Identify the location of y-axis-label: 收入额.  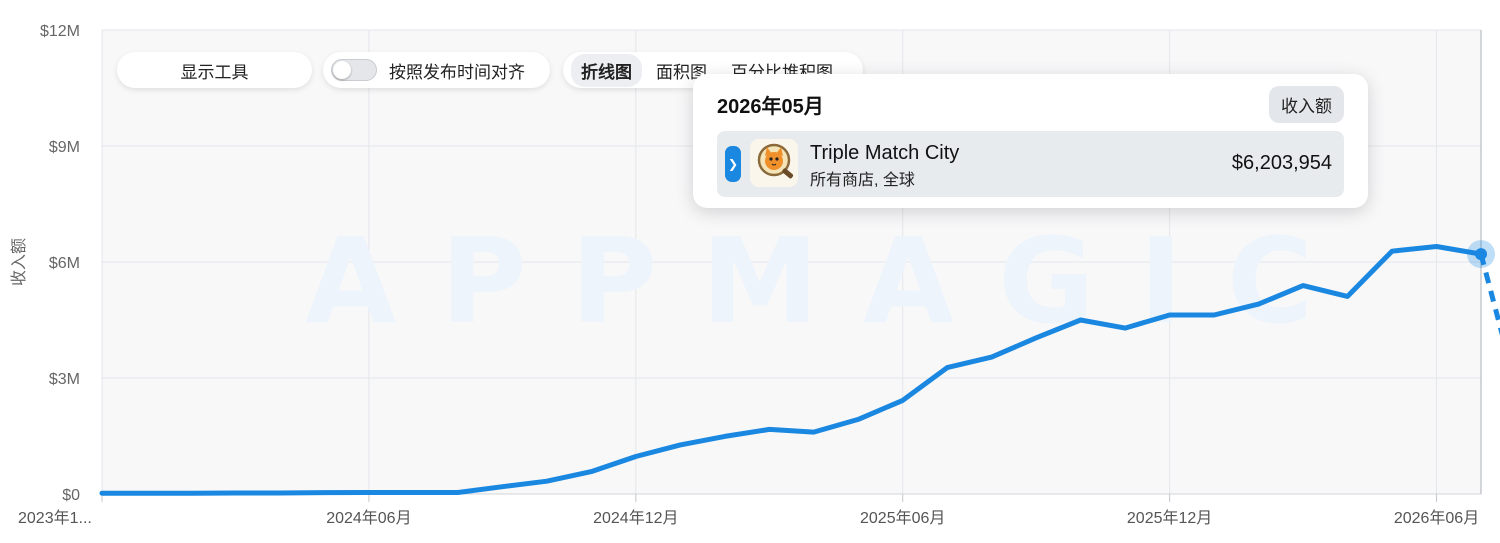
(19, 262).